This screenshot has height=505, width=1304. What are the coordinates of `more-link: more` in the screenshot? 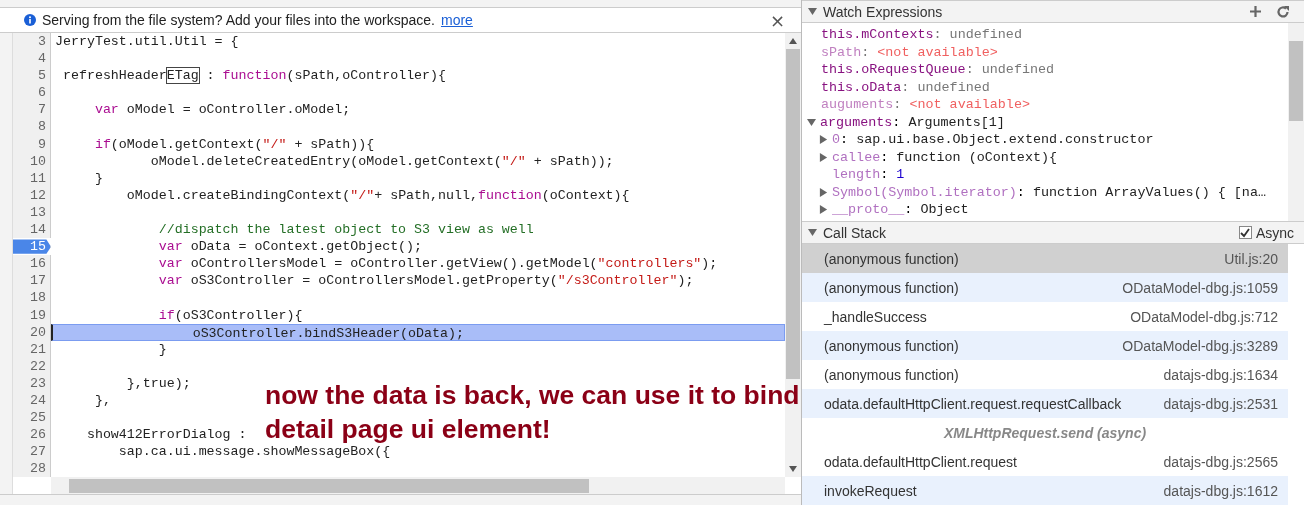 It's located at (456, 20).